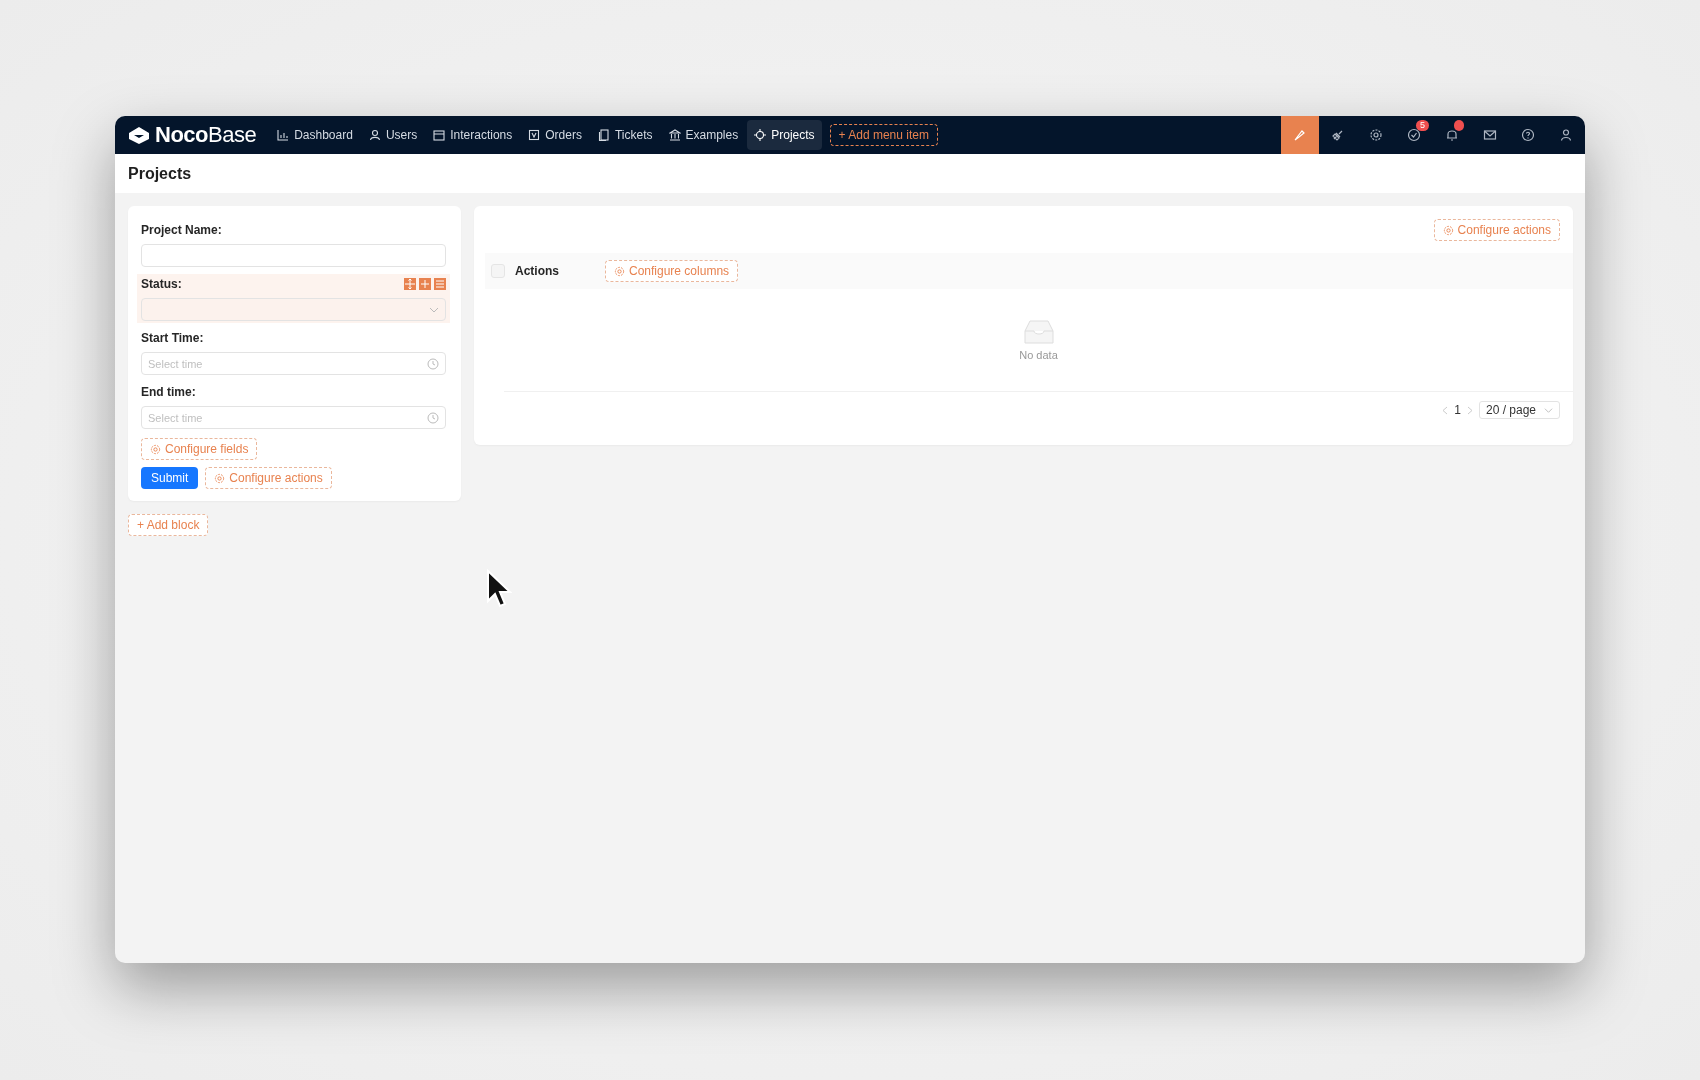 This screenshot has width=1700, height=1080. I want to click on brush-icon, so click(1300, 135).